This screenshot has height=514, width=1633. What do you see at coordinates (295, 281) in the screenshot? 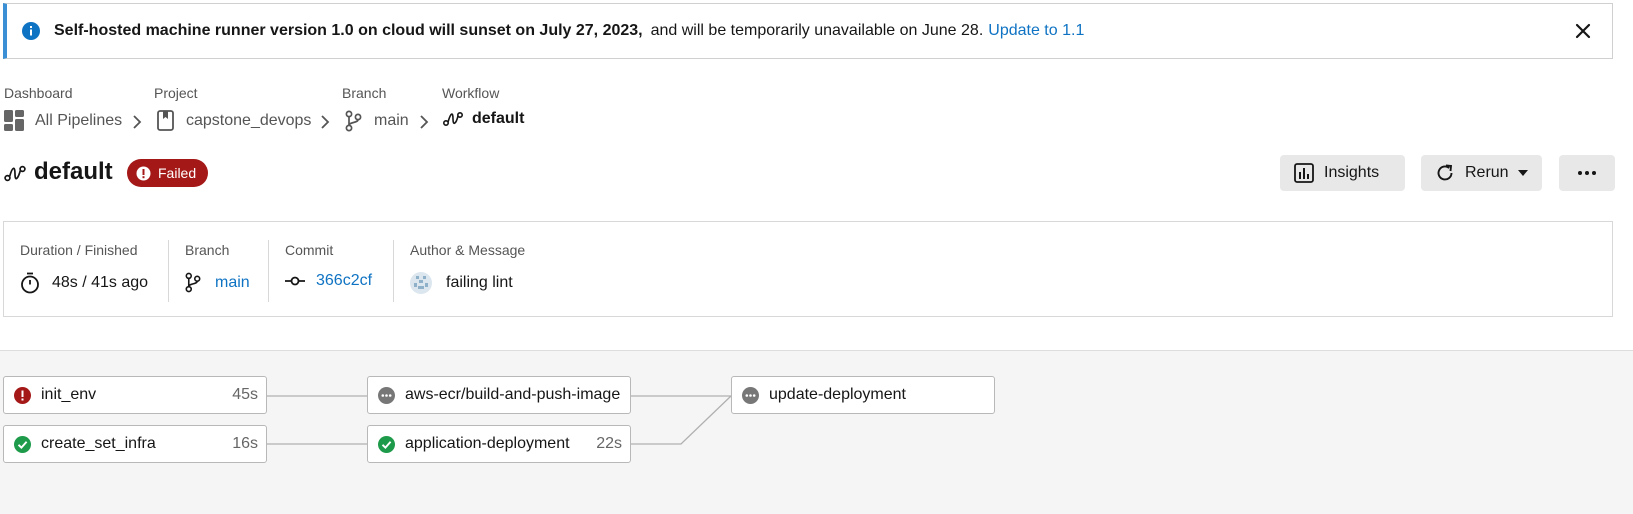
I see `commit-icon` at bounding box center [295, 281].